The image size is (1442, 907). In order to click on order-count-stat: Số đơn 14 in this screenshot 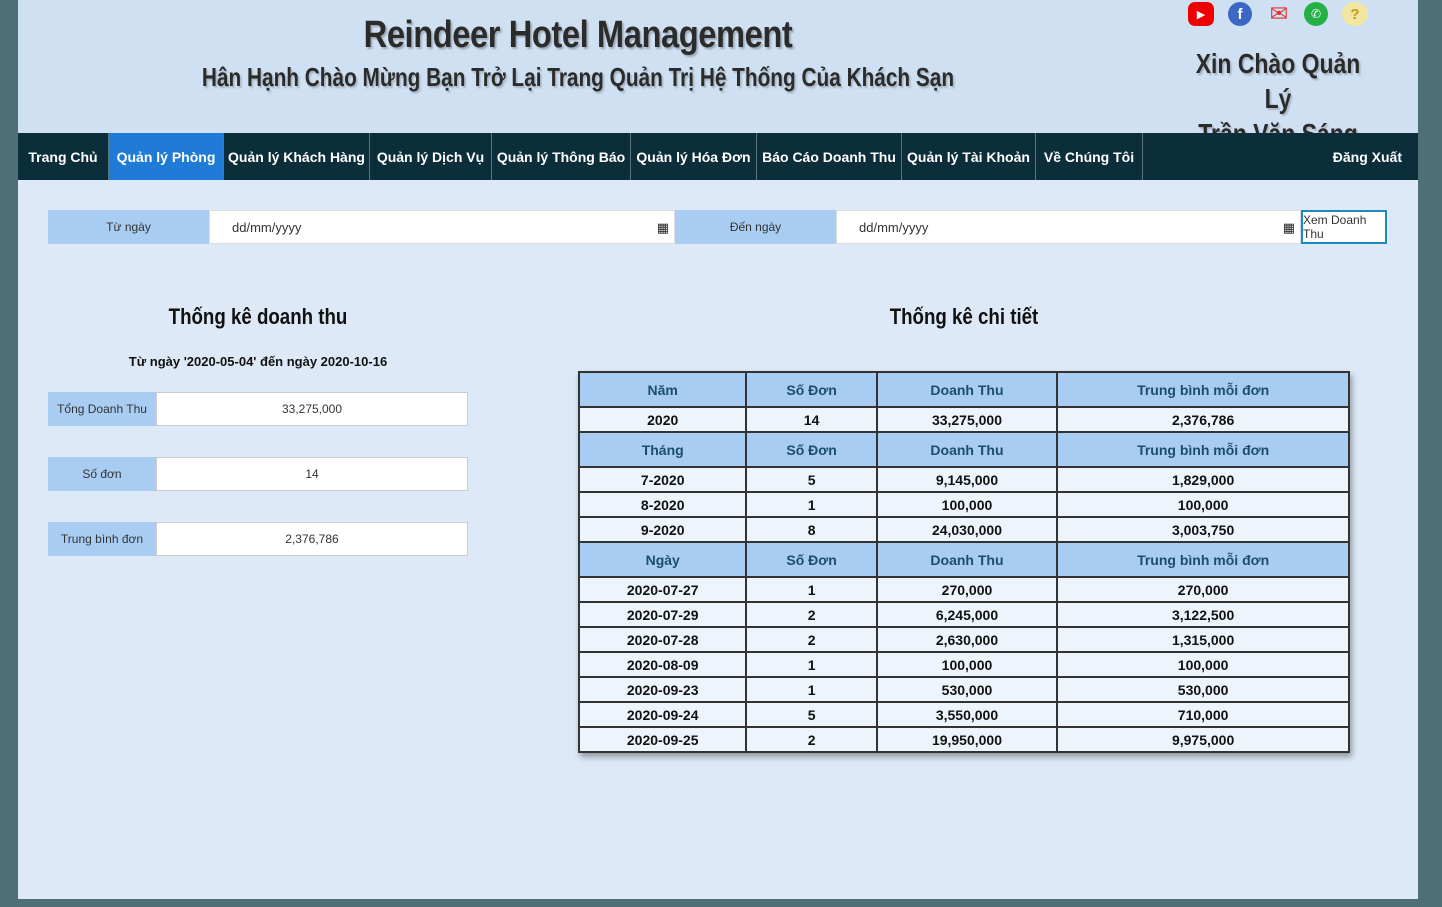, I will do `click(258, 474)`.